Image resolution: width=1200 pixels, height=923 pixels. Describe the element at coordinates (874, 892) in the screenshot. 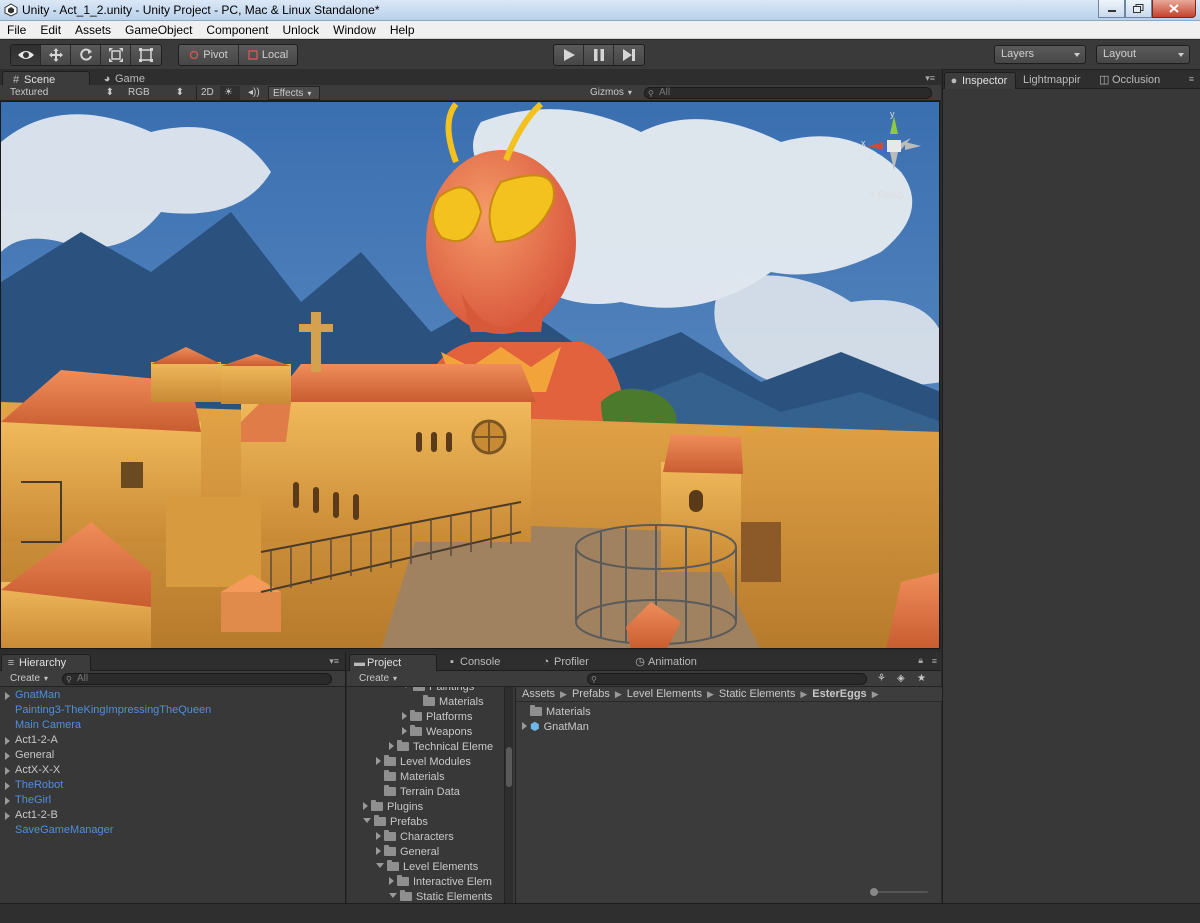

I see `slider-handle` at that location.